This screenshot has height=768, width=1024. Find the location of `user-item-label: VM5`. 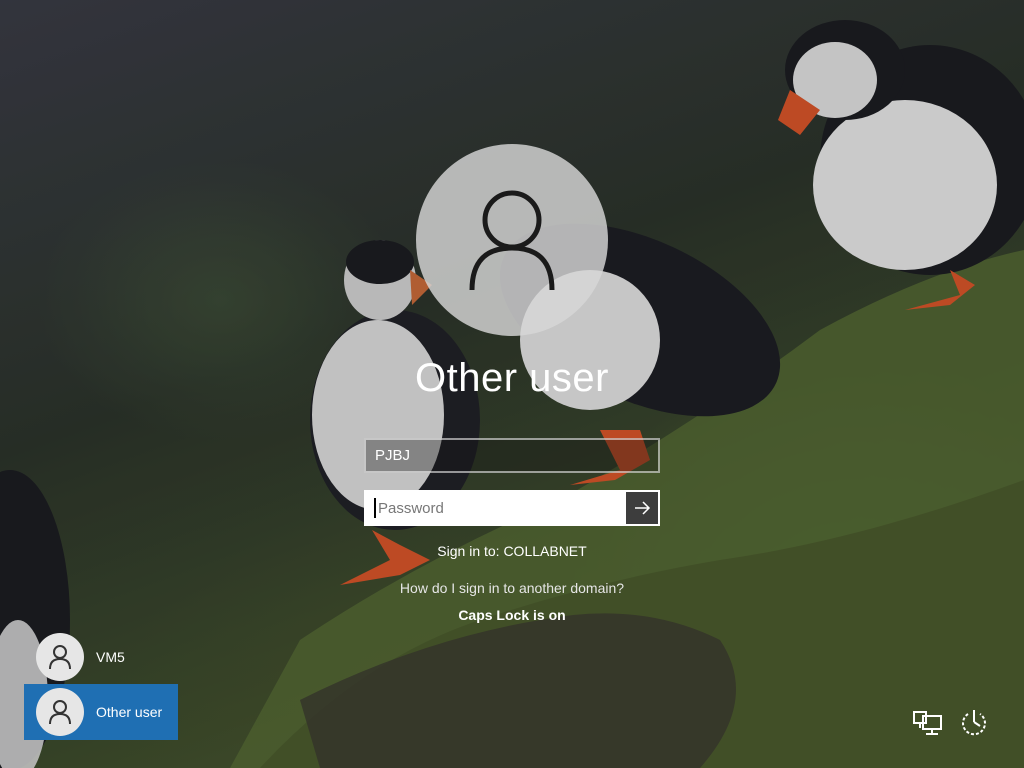

user-item-label: VM5 is located at coordinates (110, 657).